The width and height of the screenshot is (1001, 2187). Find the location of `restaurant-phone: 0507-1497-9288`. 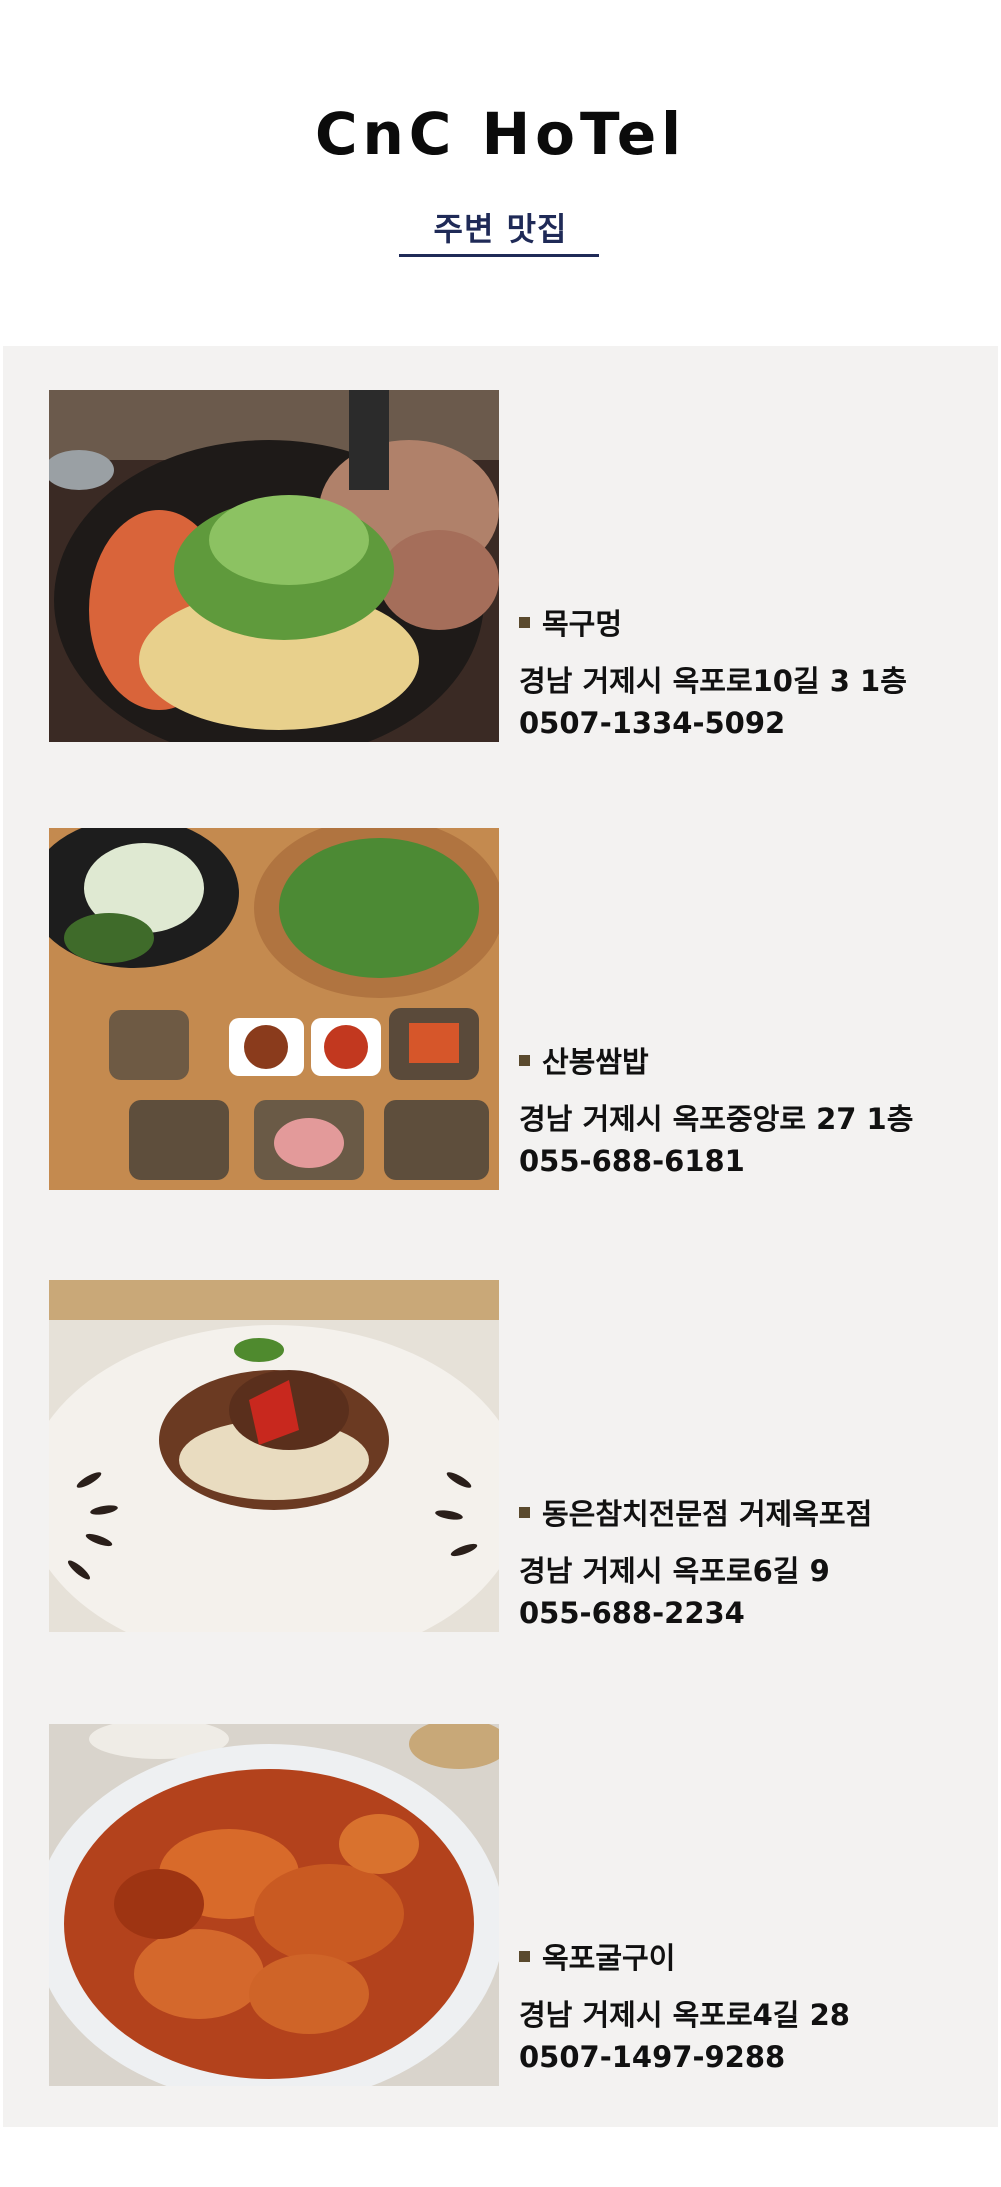

restaurant-phone: 0507-1497-9288 is located at coordinates (754, 2057).